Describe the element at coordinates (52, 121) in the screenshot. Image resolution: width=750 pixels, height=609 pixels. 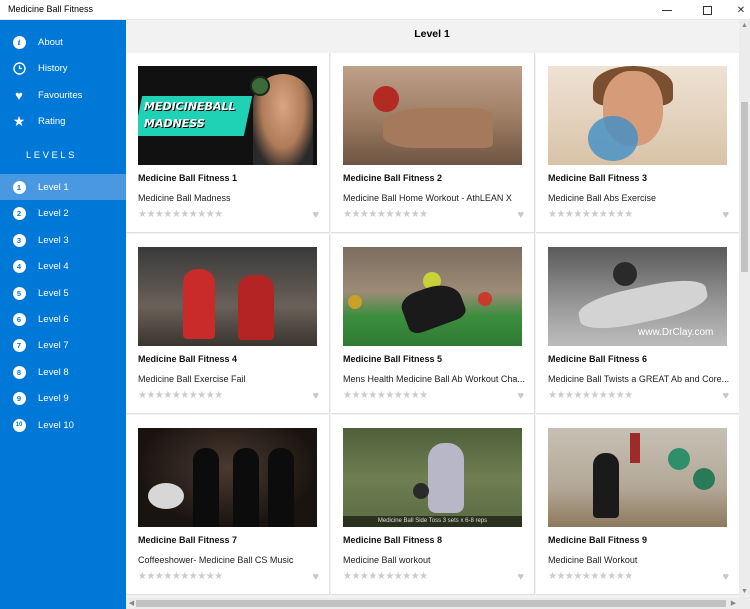
I see `sidebar-item-label: Rating` at that location.